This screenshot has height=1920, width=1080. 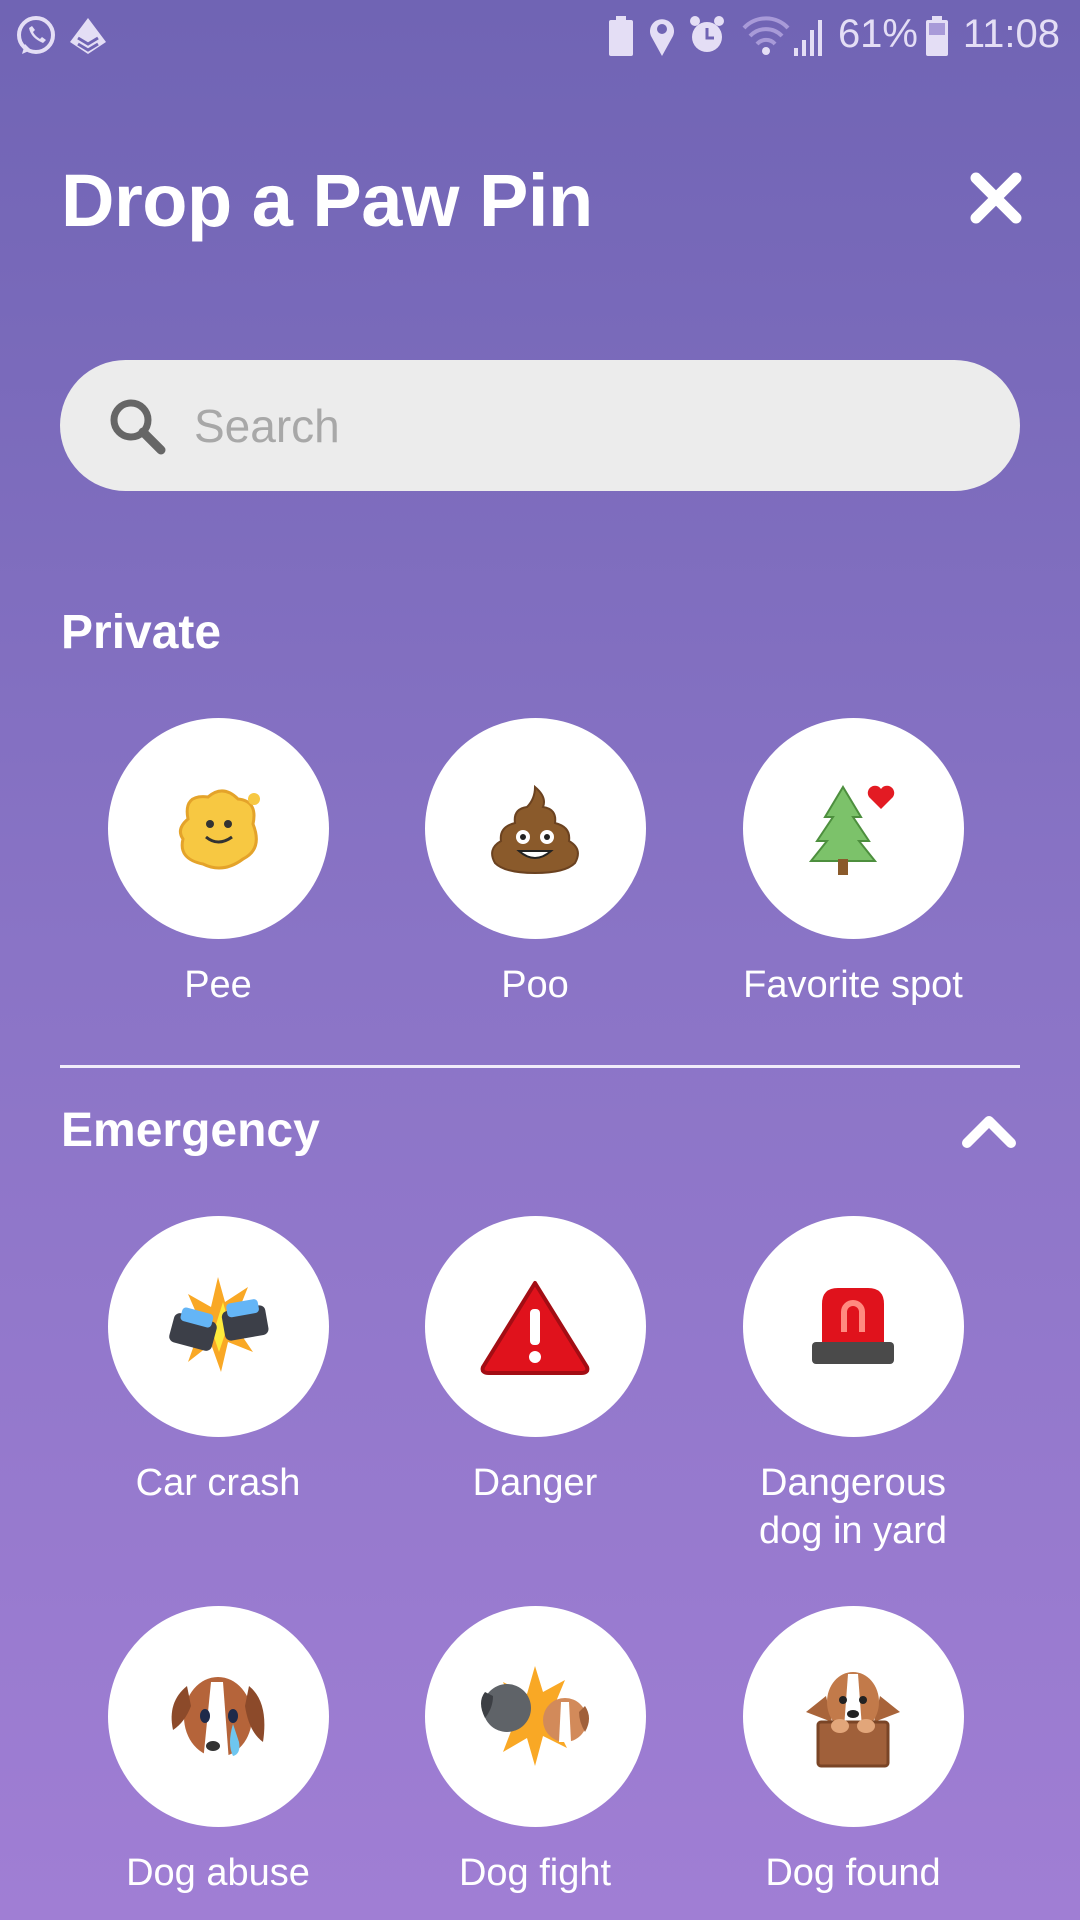 What do you see at coordinates (853, 985) in the screenshot?
I see `pin-label: Favorite spot` at bounding box center [853, 985].